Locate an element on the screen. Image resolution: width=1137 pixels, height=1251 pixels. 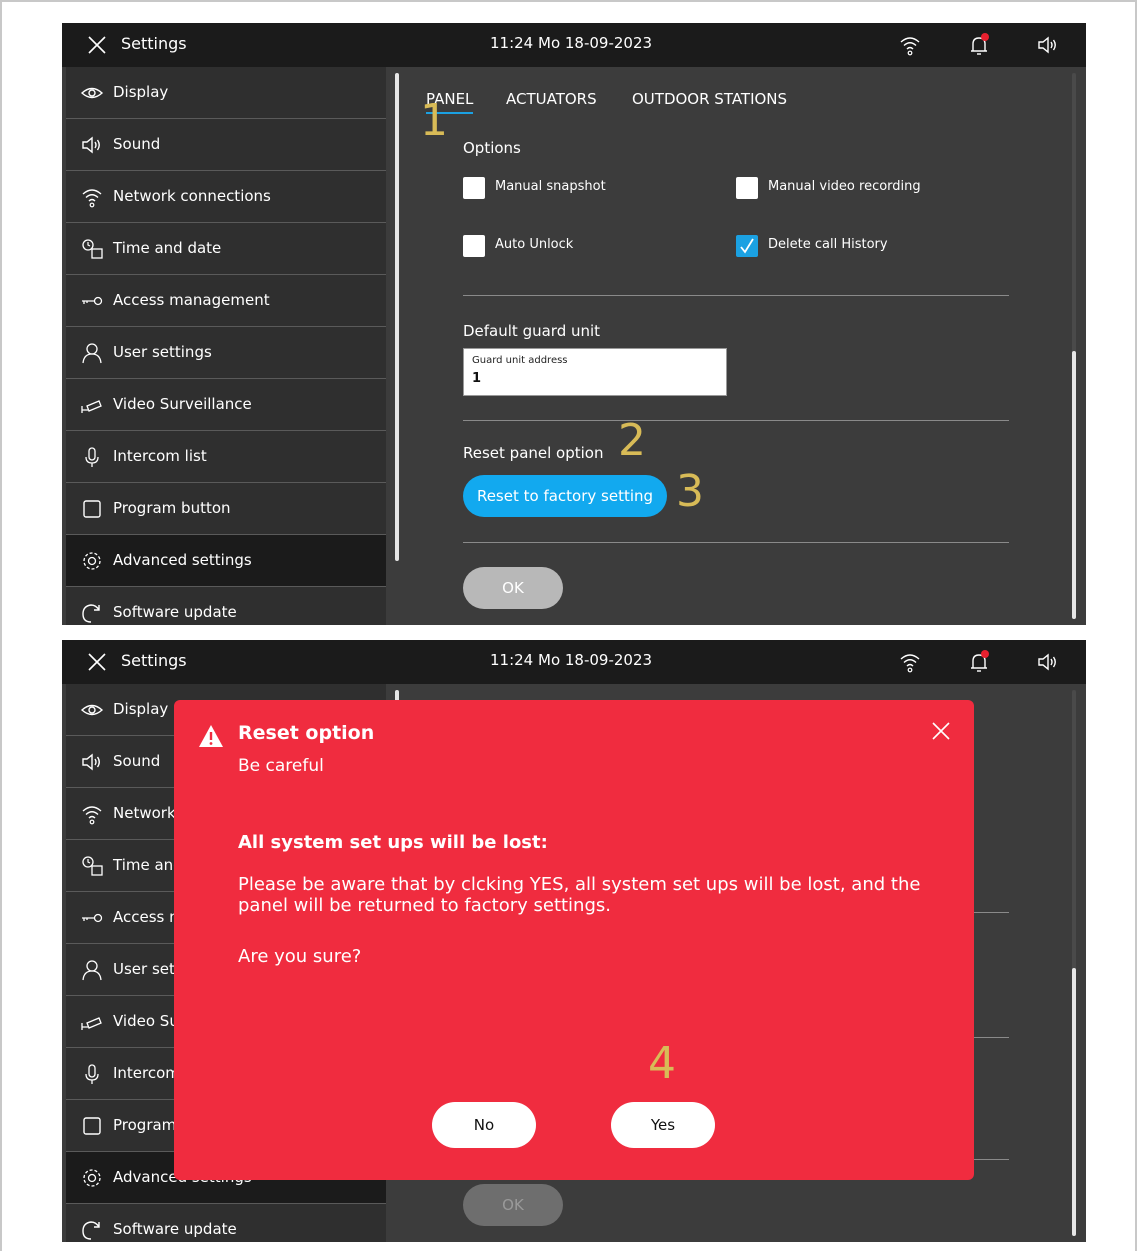
sidebar-item-intercom: Intercom list is located at coordinates (226, 457).